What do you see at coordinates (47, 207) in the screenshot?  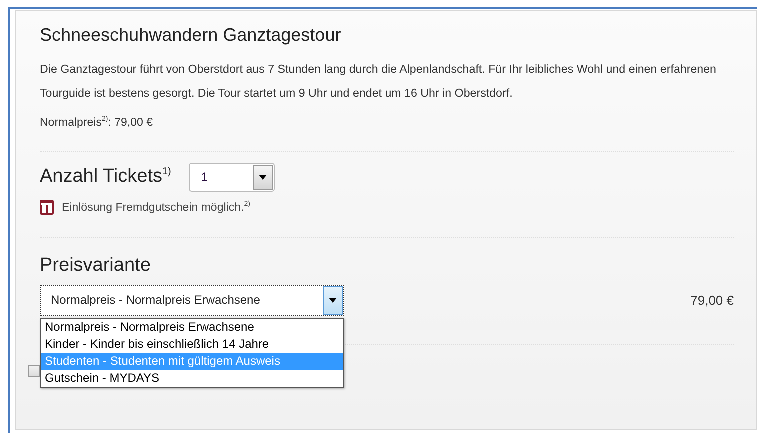 I see `gift-icon` at bounding box center [47, 207].